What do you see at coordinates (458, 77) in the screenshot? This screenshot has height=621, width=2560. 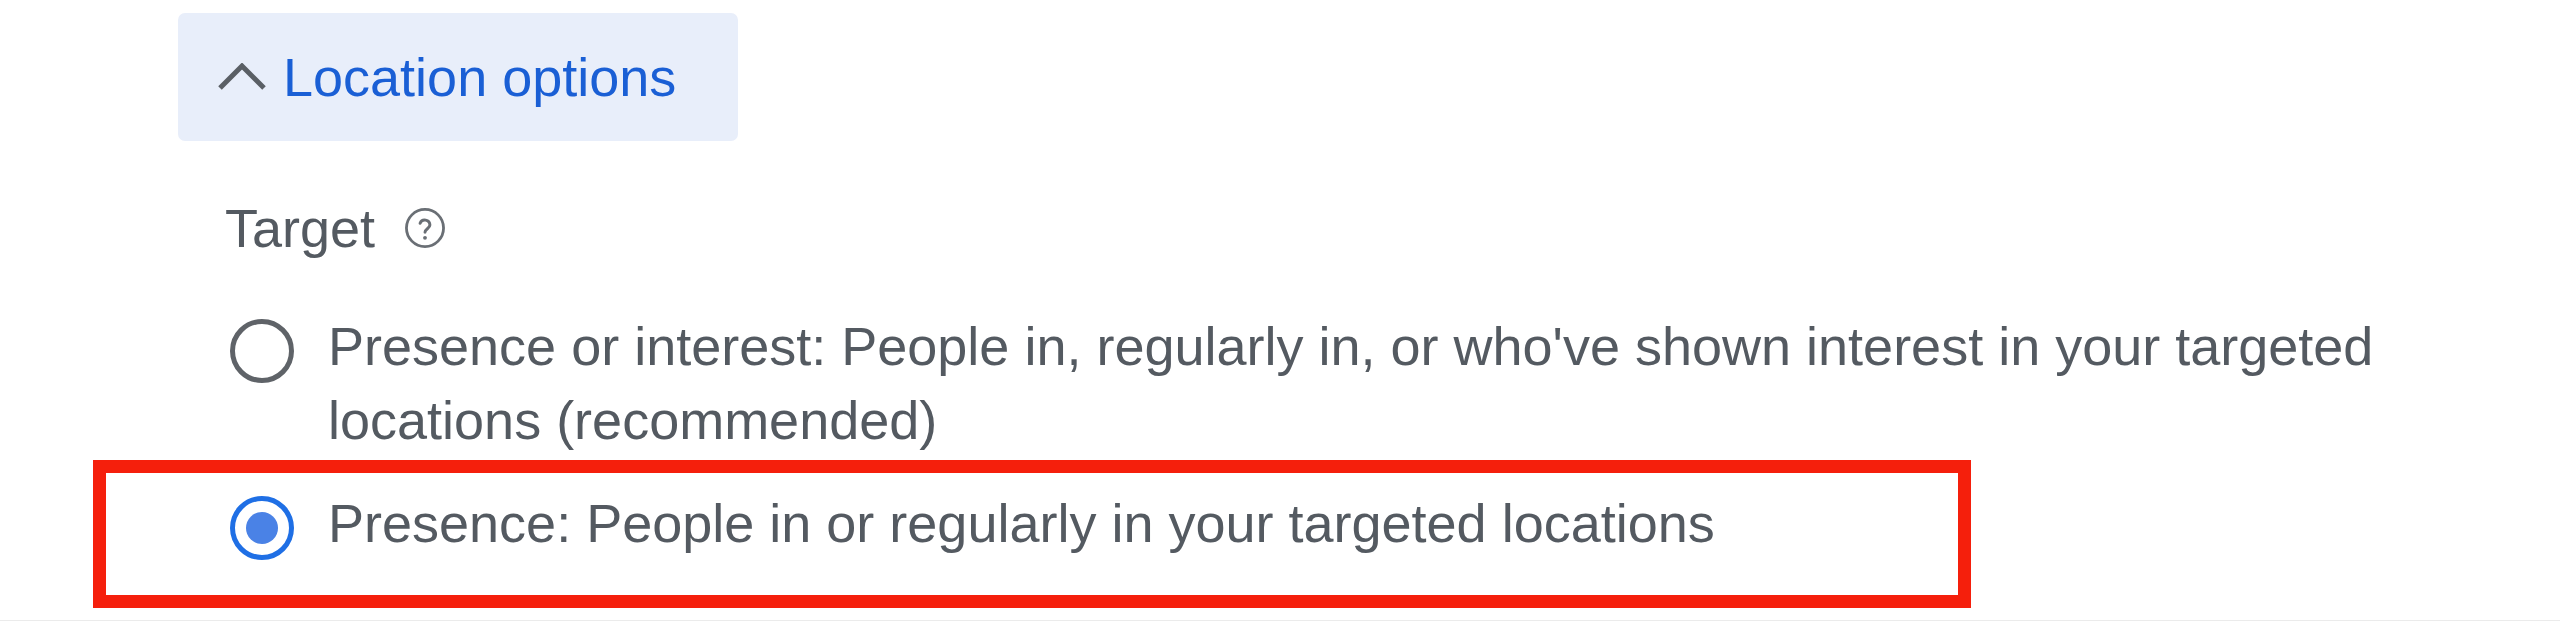 I see `location-options-button: Location options` at bounding box center [458, 77].